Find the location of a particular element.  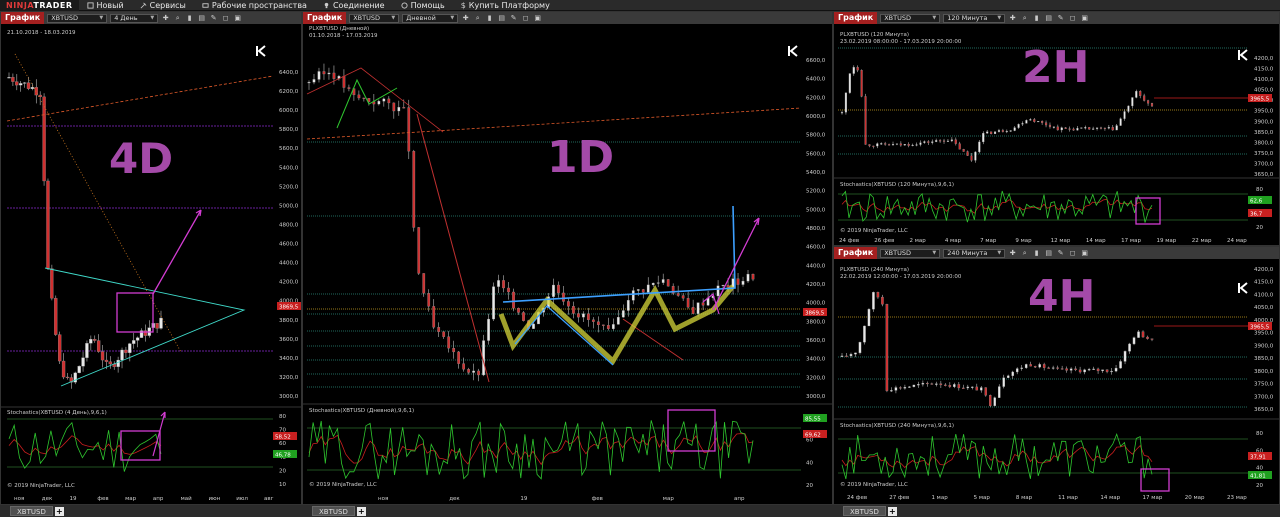

y-tick-label: 4050,0 is located at coordinates (1264, 91).